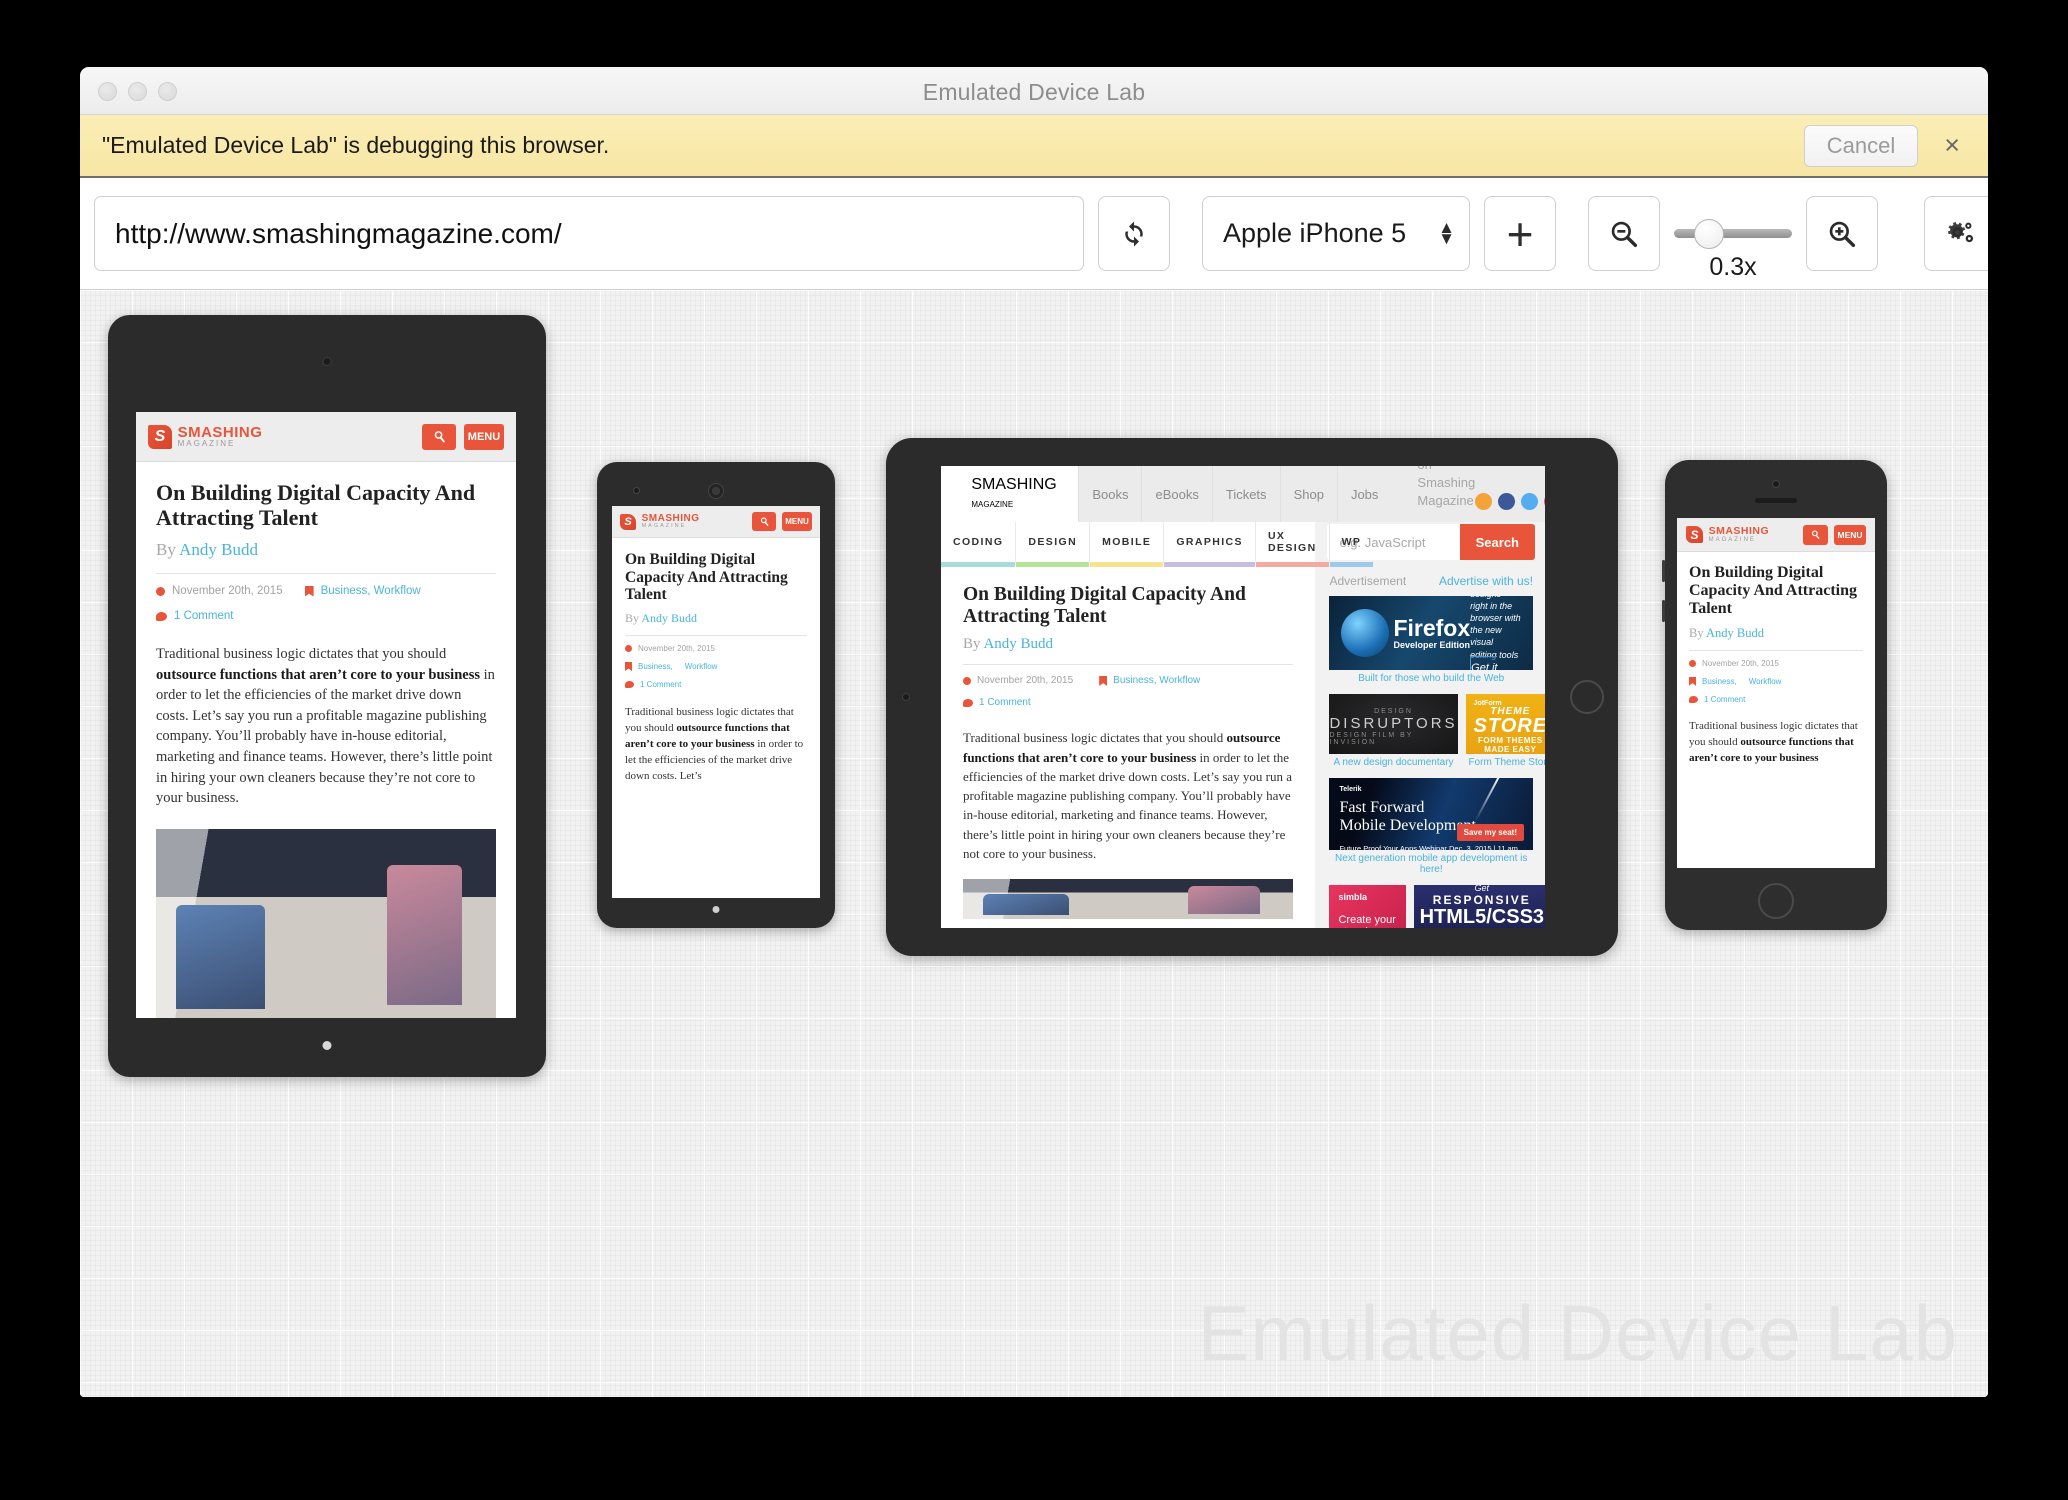 Image resolution: width=2068 pixels, height=1500 pixels. I want to click on ad-disruptors-title: DISRUPTORS, so click(1393, 723).